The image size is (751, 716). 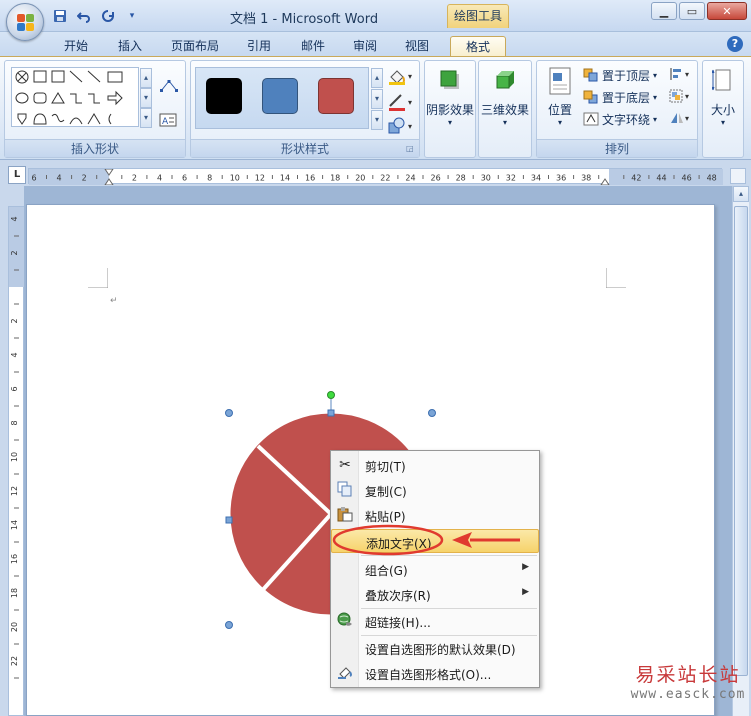 I want to click on group-size: 大小 ▾, so click(x=723, y=109).